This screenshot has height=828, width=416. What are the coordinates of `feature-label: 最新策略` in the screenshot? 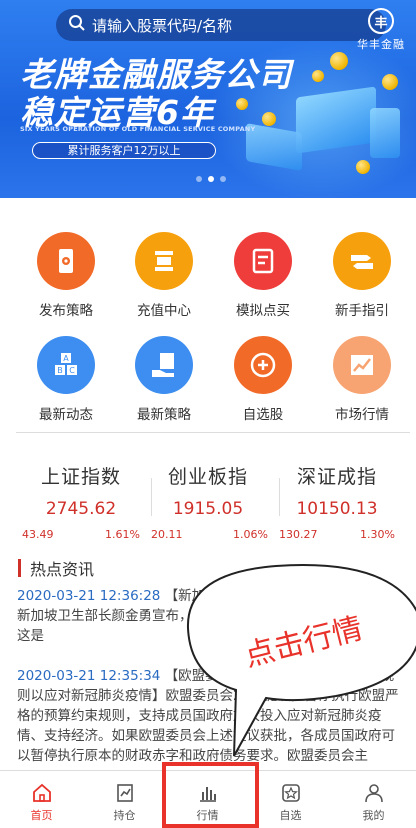 It's located at (164, 415).